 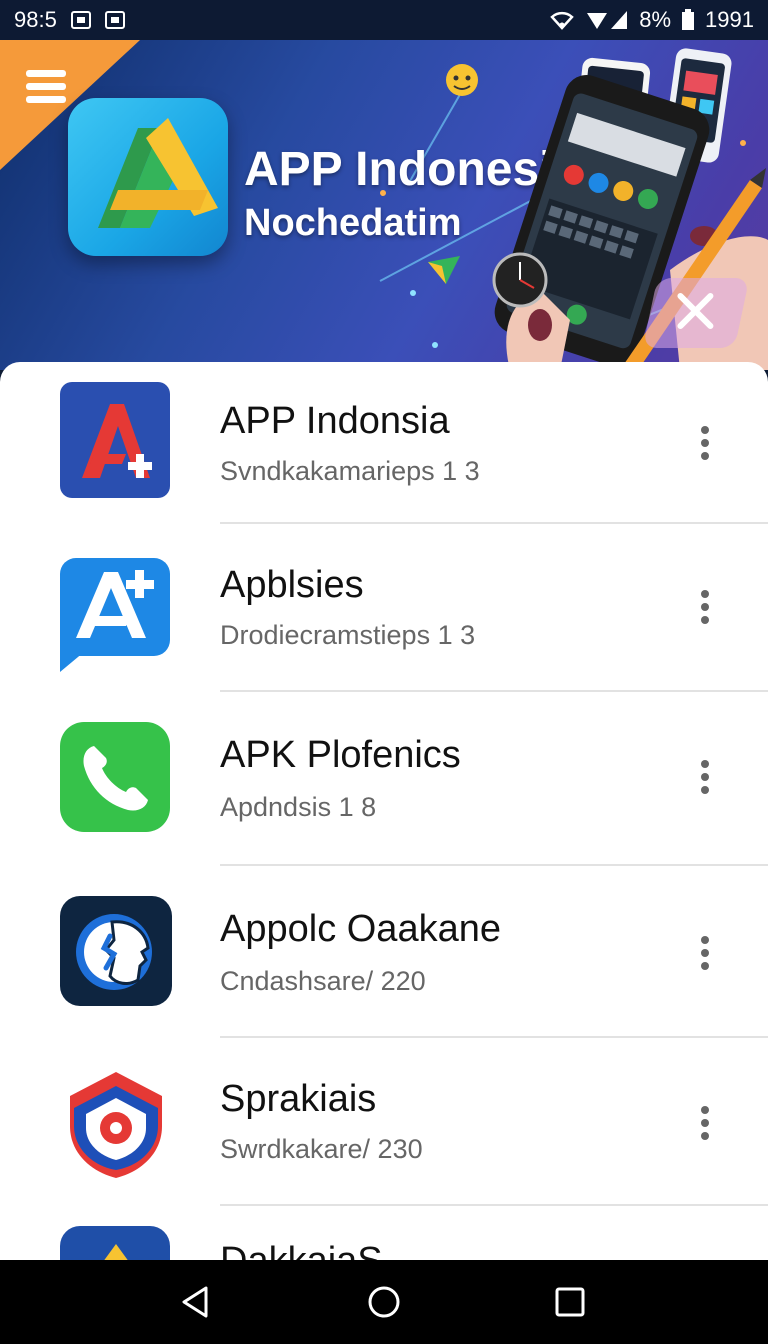 What do you see at coordinates (348, 635) in the screenshot?
I see `item-subtitle: Drodiecramstieps 1 3` at bounding box center [348, 635].